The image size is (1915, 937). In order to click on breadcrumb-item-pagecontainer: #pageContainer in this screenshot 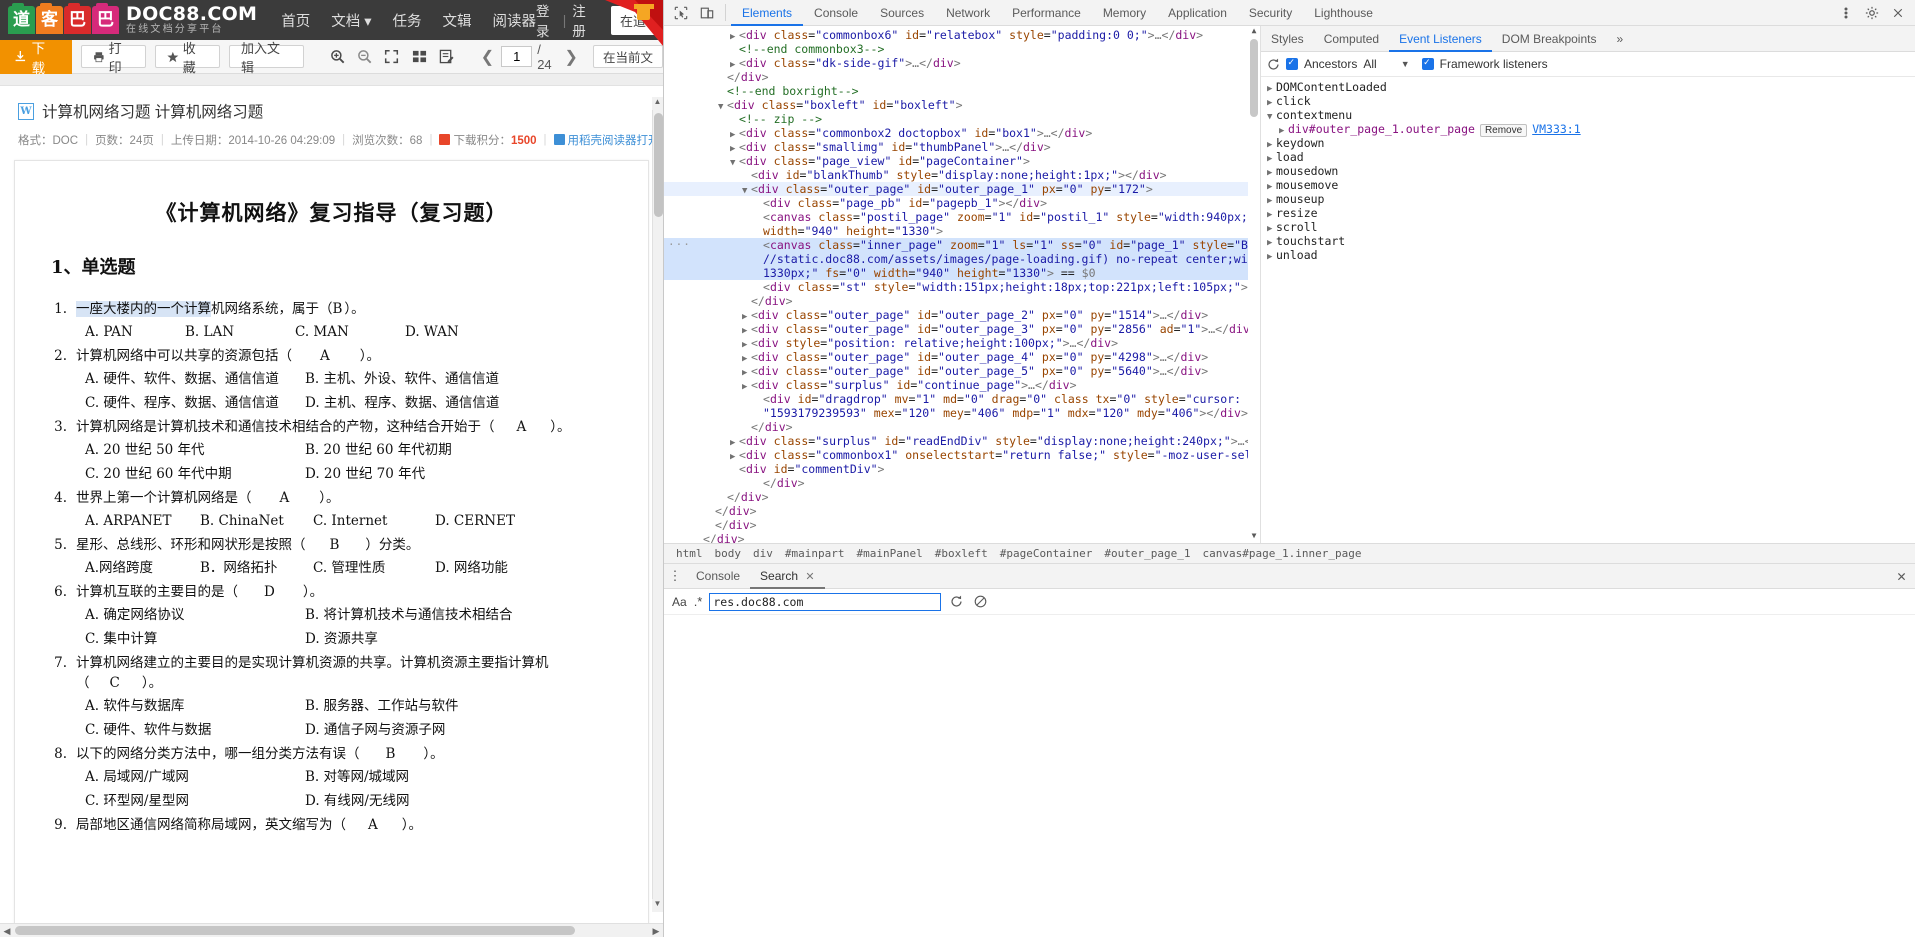, I will do `click(1046, 553)`.